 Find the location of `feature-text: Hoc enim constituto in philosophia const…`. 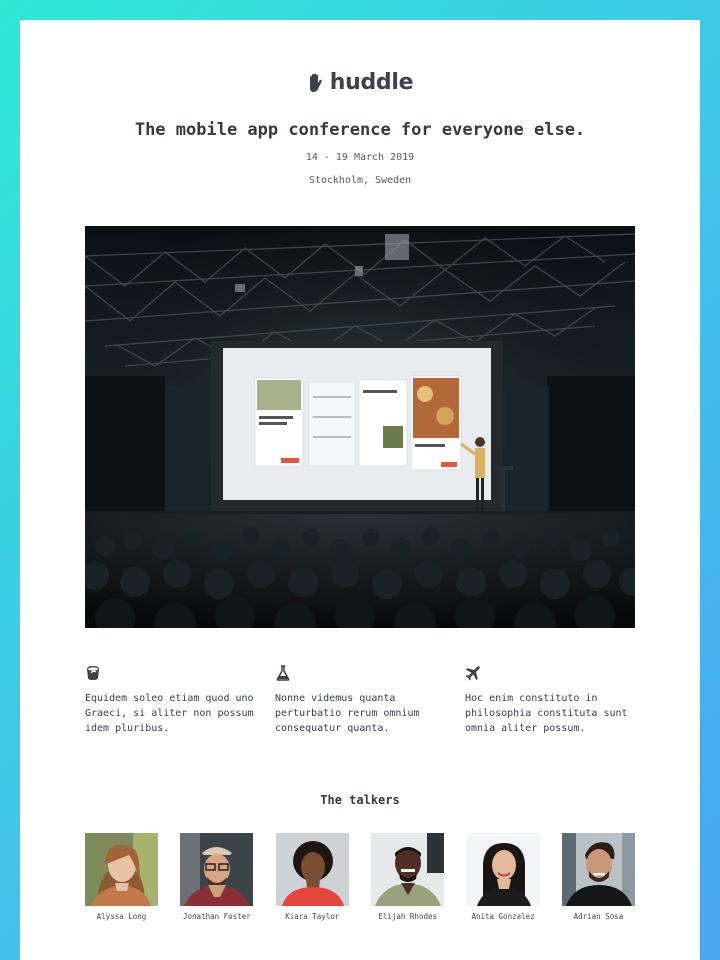

feature-text: Hoc enim constituto in philosophia const… is located at coordinates (546, 713).